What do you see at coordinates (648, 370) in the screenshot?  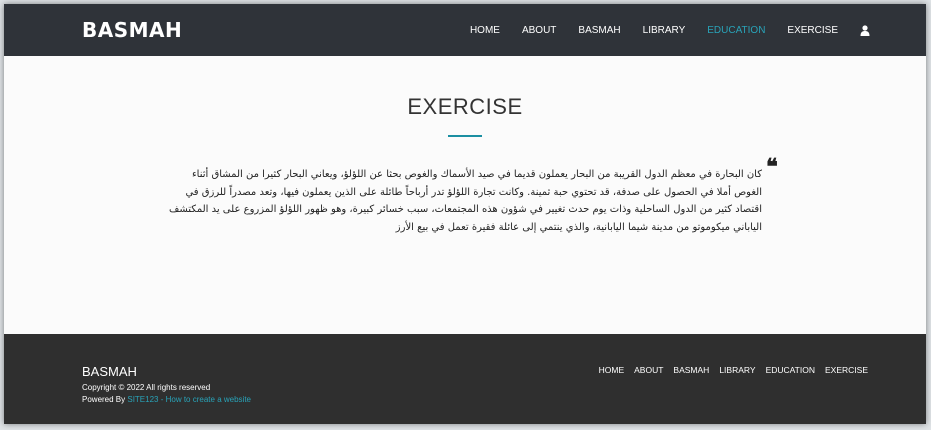 I see `footer-nav-about: ABOUT` at bounding box center [648, 370].